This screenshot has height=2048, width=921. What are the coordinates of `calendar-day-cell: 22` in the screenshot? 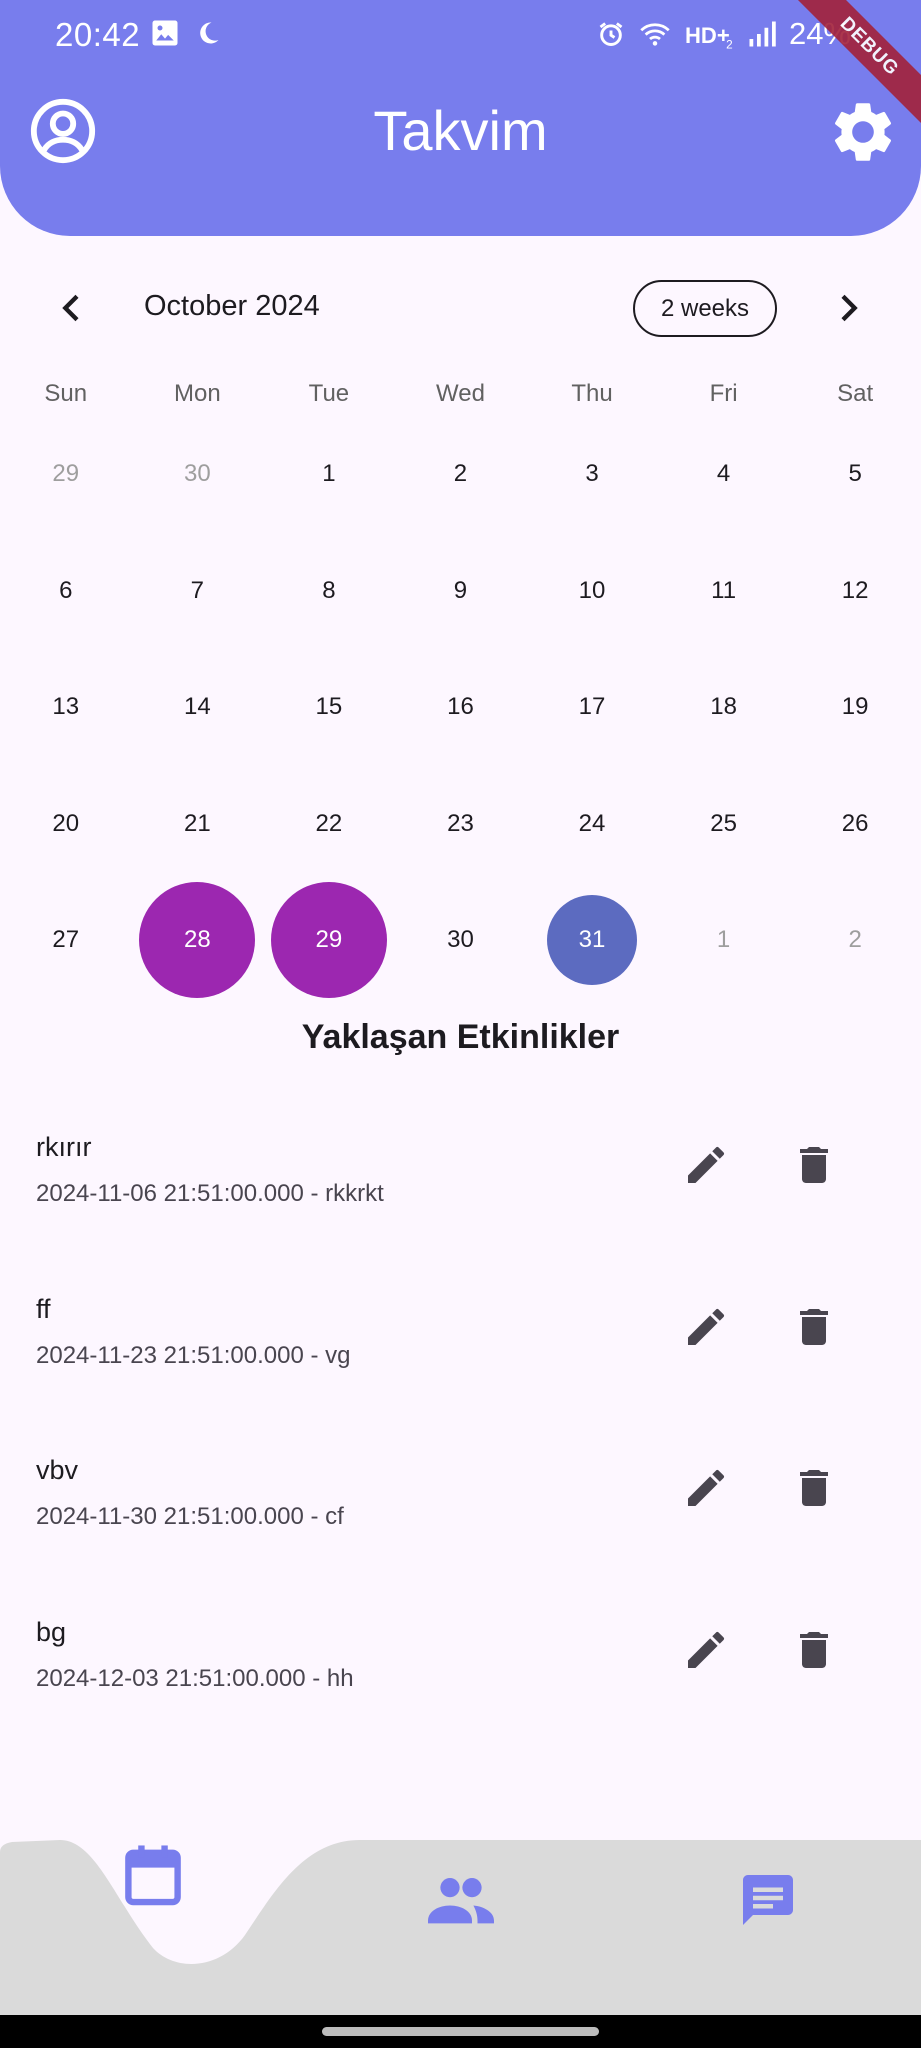 It's located at (329, 824).